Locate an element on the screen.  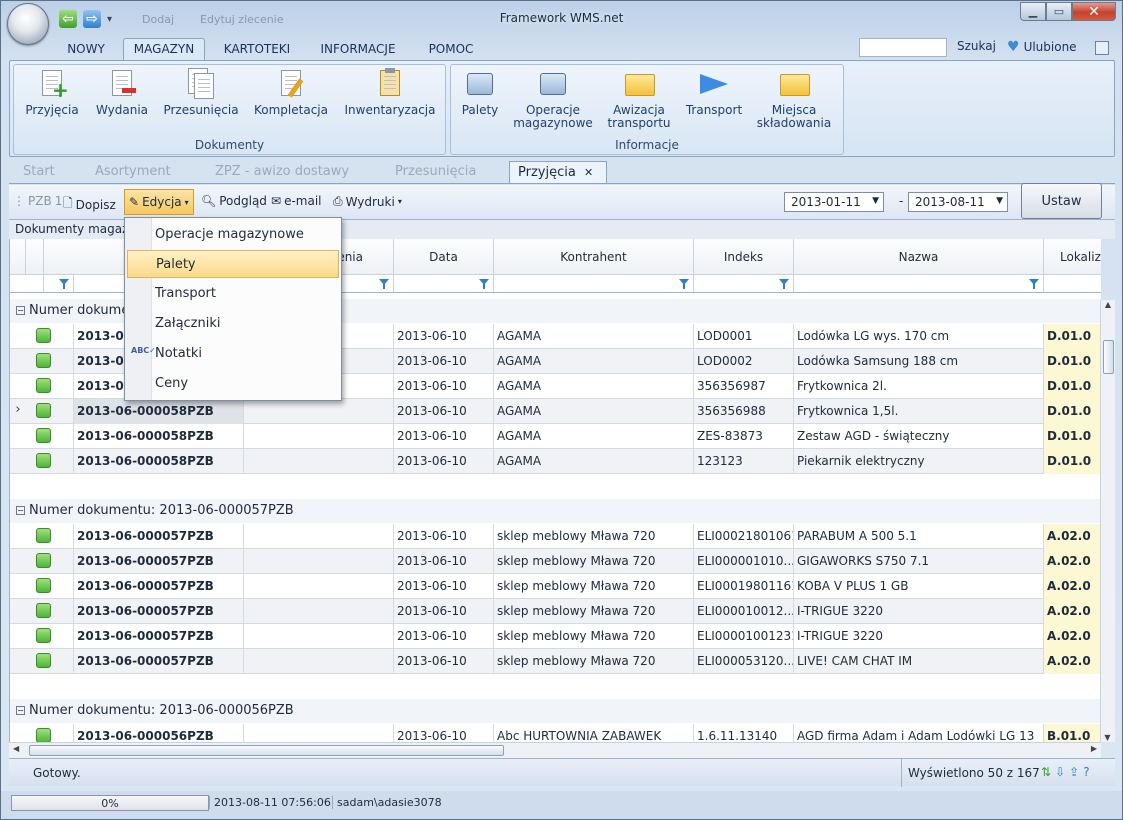
cell-indeks: 1.6.11.13140 is located at coordinates (744, 733).